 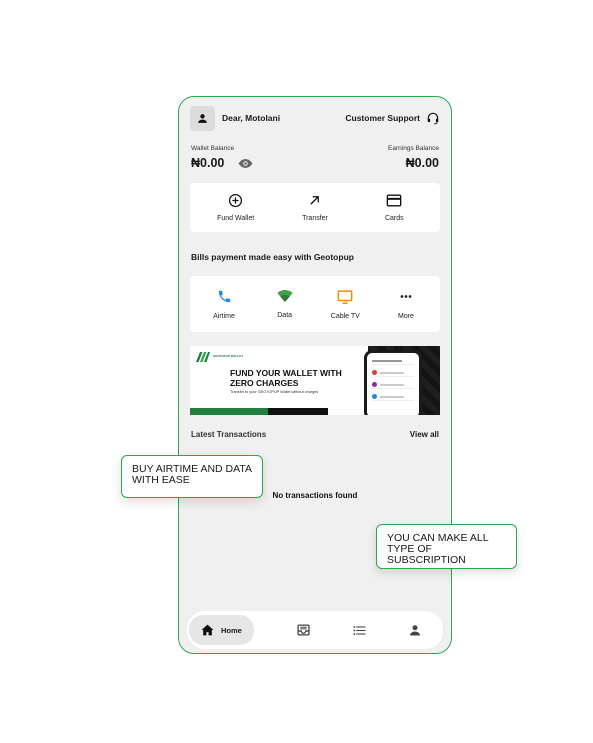 I want to click on cards-label: Cards, so click(x=394, y=218).